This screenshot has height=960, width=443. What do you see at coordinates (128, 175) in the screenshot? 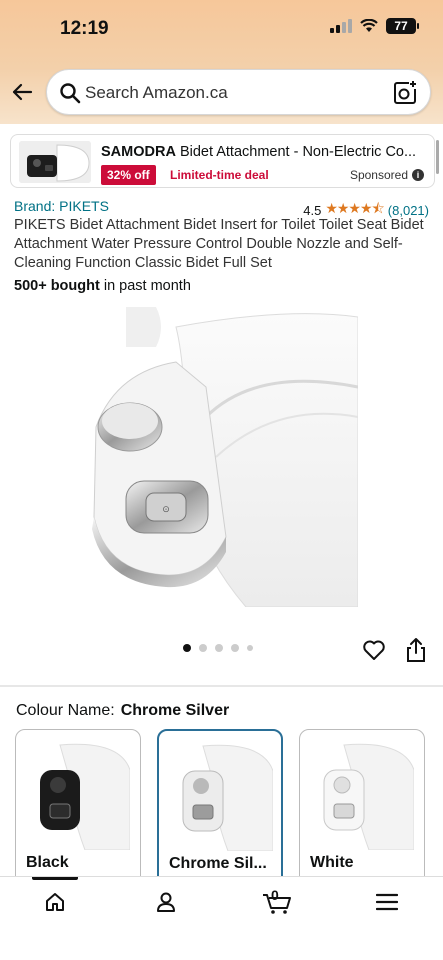
I see `discount-badge: 32% off` at bounding box center [128, 175].